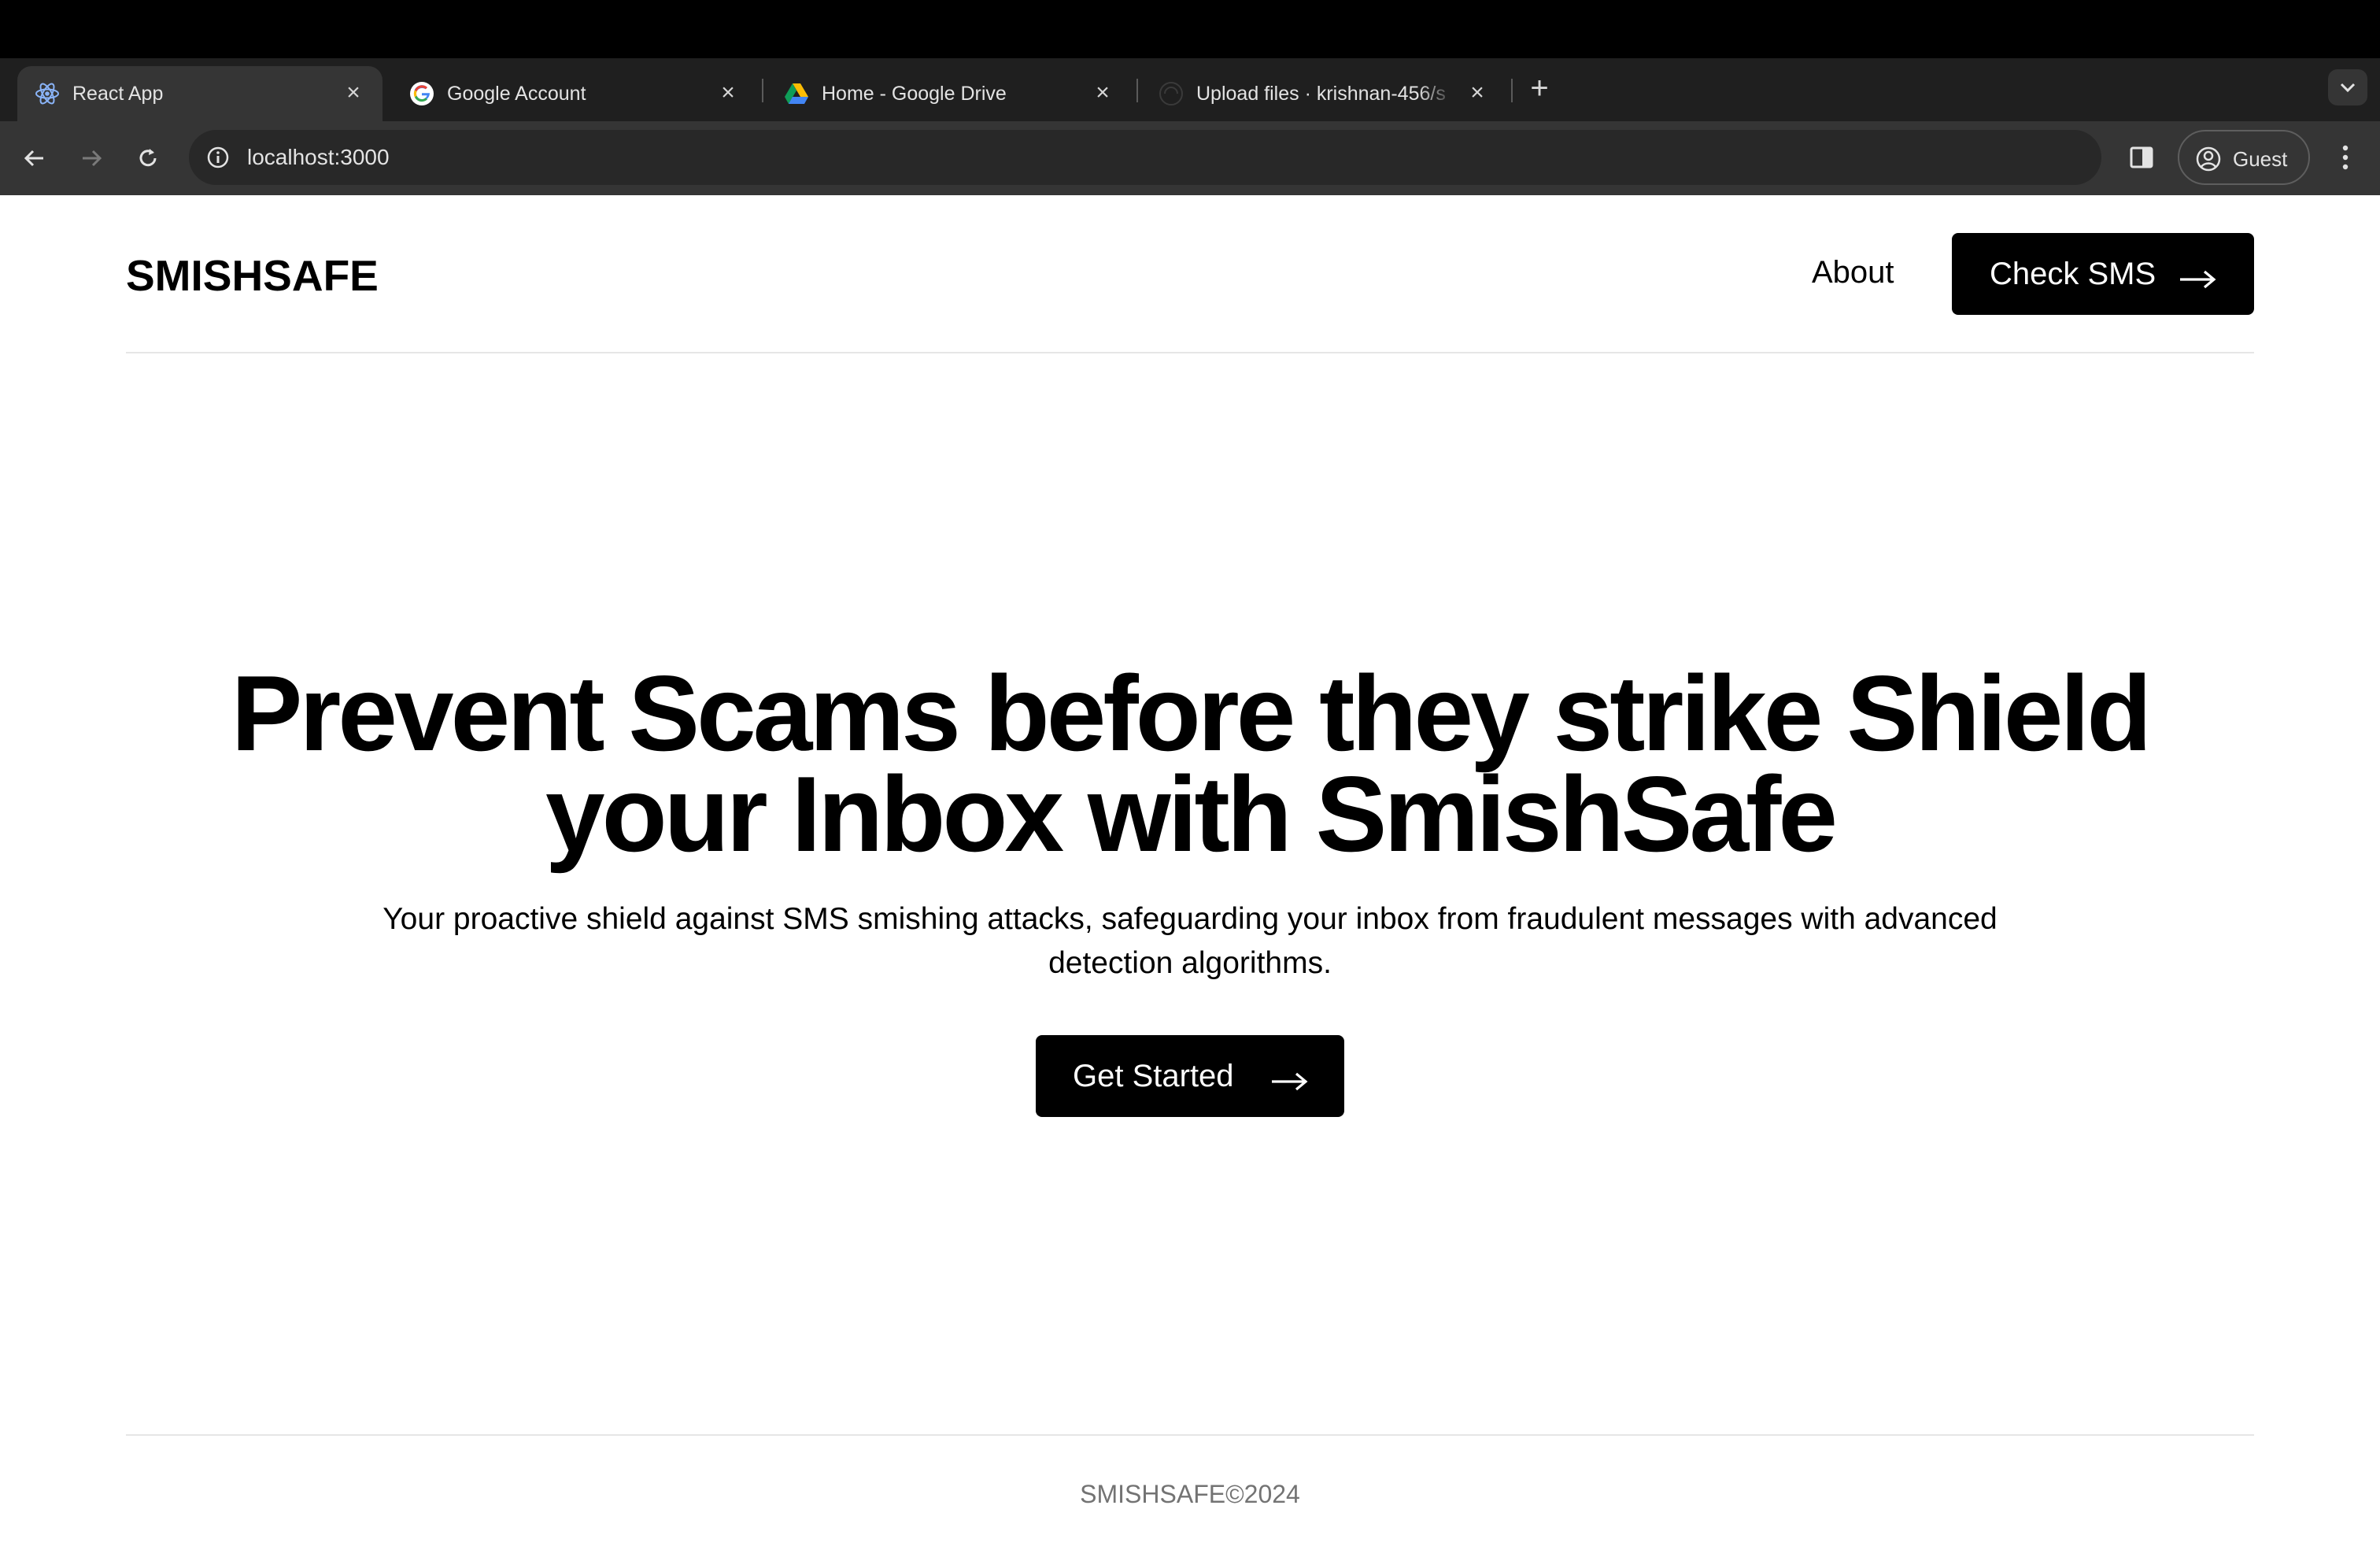 This screenshot has width=2380, height=1546. I want to click on side-panel-icon, so click(2141, 157).